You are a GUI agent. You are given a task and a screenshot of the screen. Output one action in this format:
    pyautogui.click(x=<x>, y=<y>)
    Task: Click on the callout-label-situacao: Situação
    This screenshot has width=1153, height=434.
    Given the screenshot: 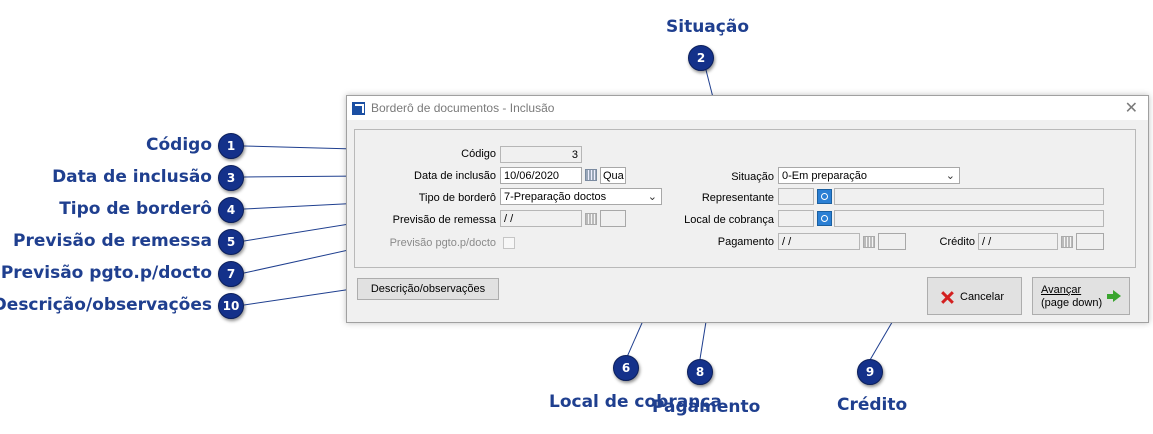 What is the action you would take?
    pyautogui.click(x=707, y=27)
    